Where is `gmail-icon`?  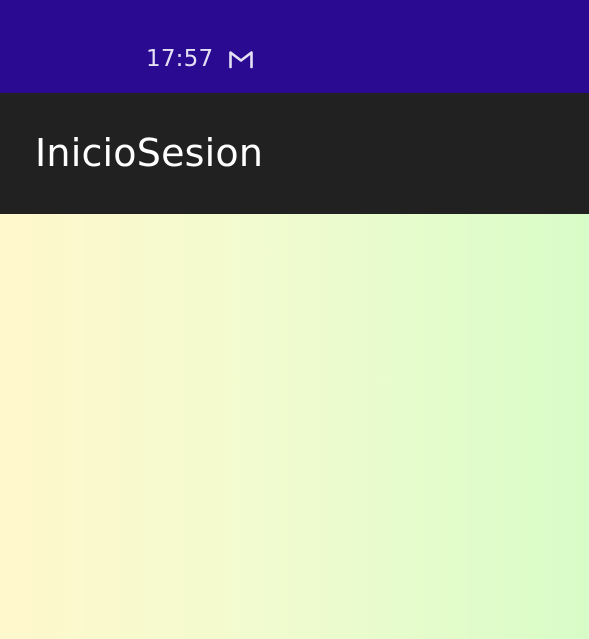 gmail-icon is located at coordinates (241, 60).